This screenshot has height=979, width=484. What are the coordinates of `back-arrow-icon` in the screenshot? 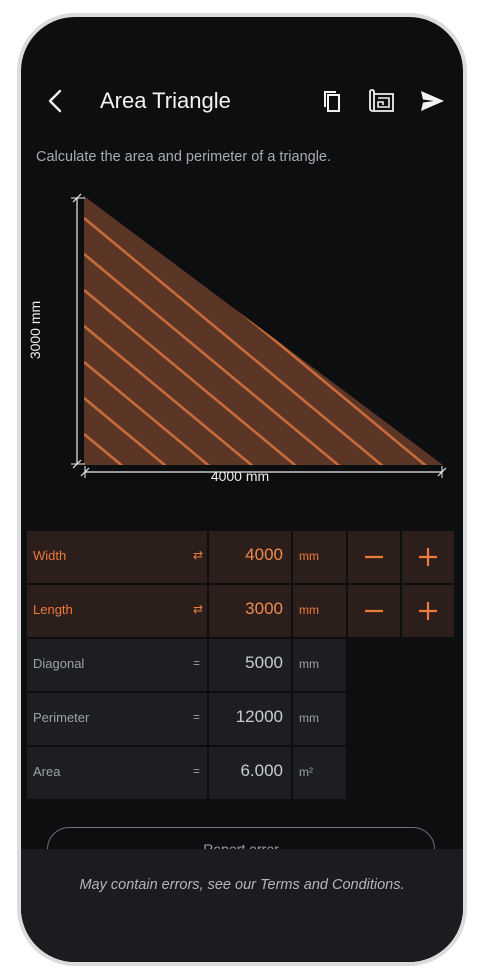 It's located at (55, 101).